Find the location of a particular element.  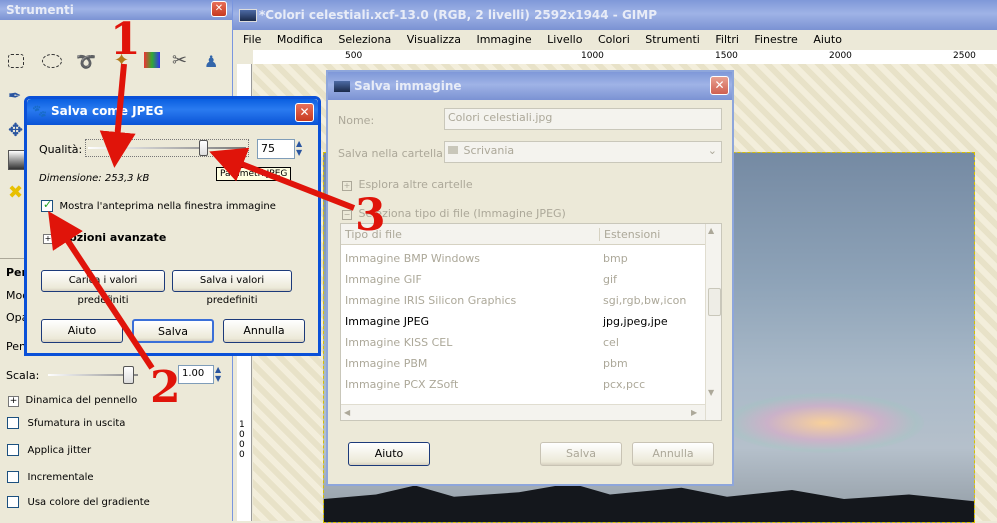

save-defaults-button: Salva i valori predefiniti is located at coordinates (232, 288).